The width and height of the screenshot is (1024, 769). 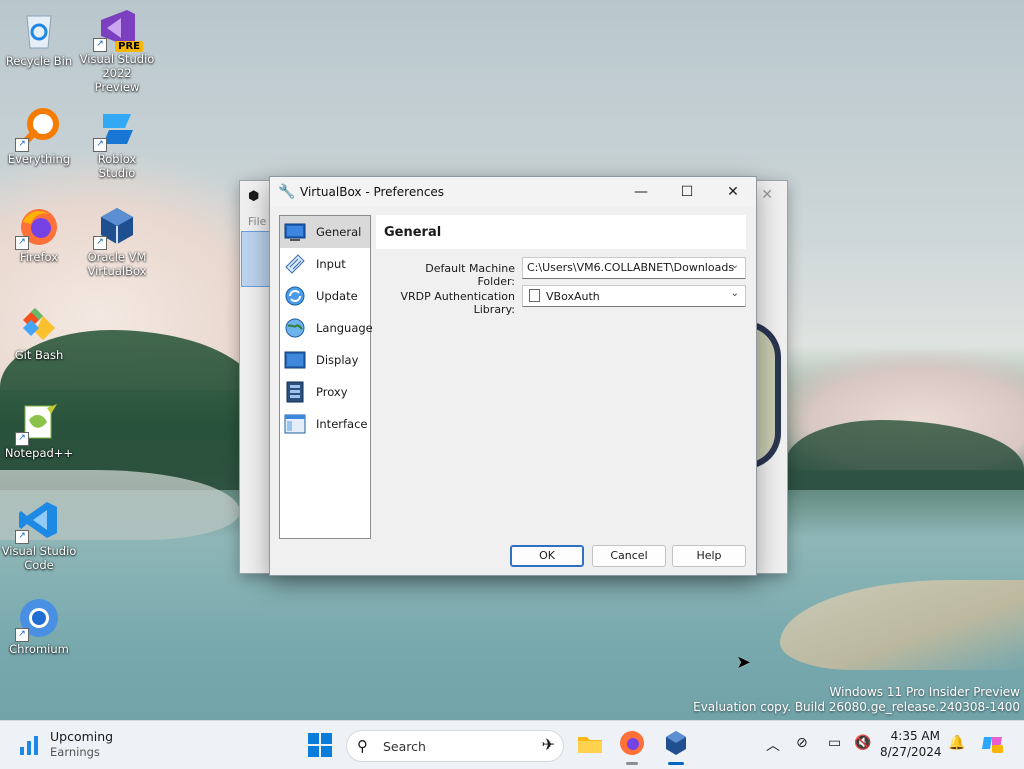 I want to click on close-button: ✕, so click(x=733, y=192).